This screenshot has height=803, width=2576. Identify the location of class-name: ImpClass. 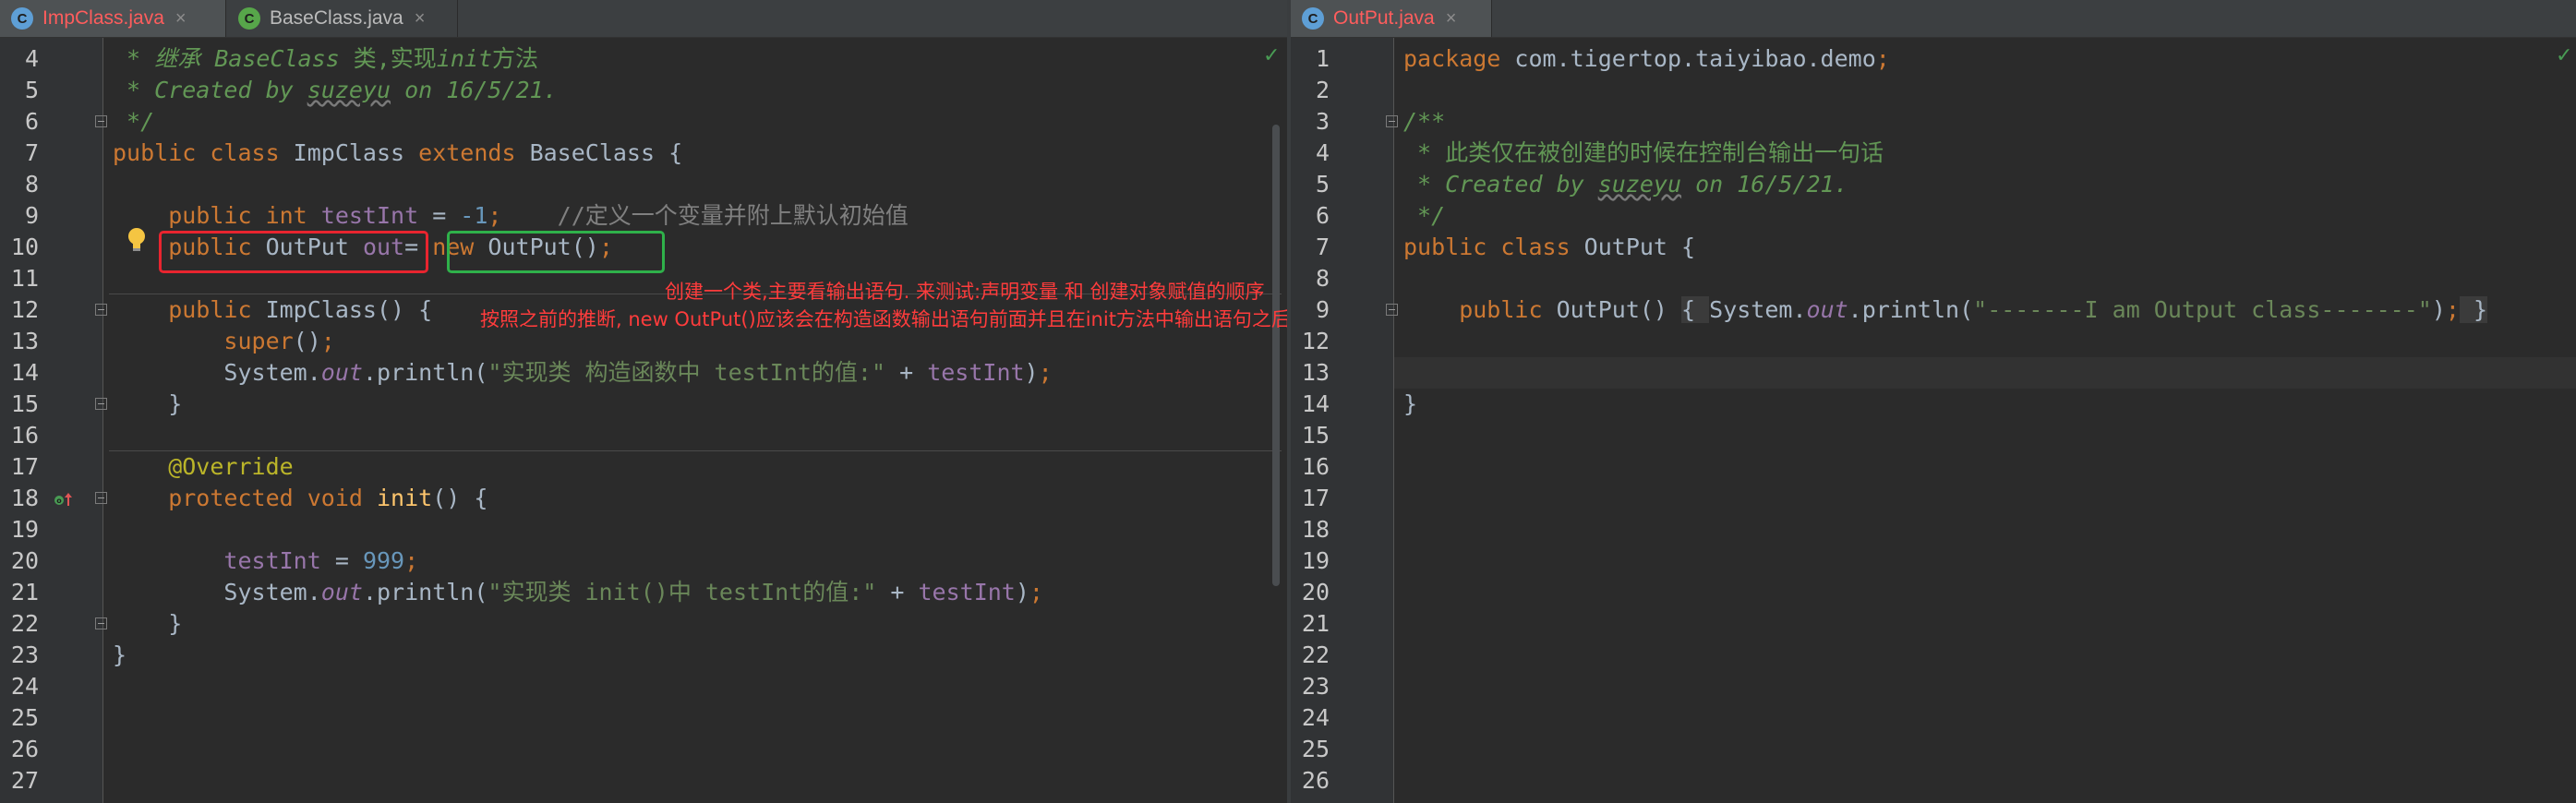
(356, 152).